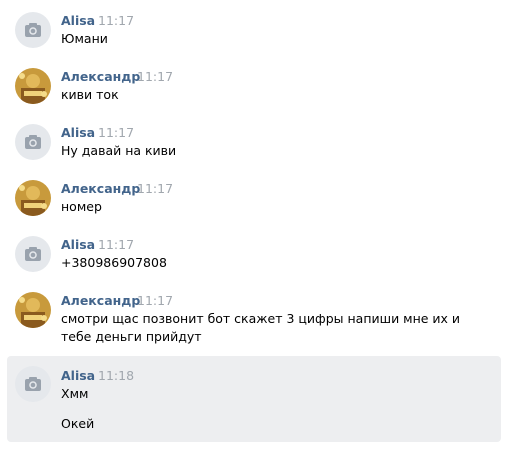 This screenshot has width=514, height=459. Describe the element at coordinates (257, 140) in the screenshot. I see `message-item: Alisa 11:17 Ну давай на киви` at that location.